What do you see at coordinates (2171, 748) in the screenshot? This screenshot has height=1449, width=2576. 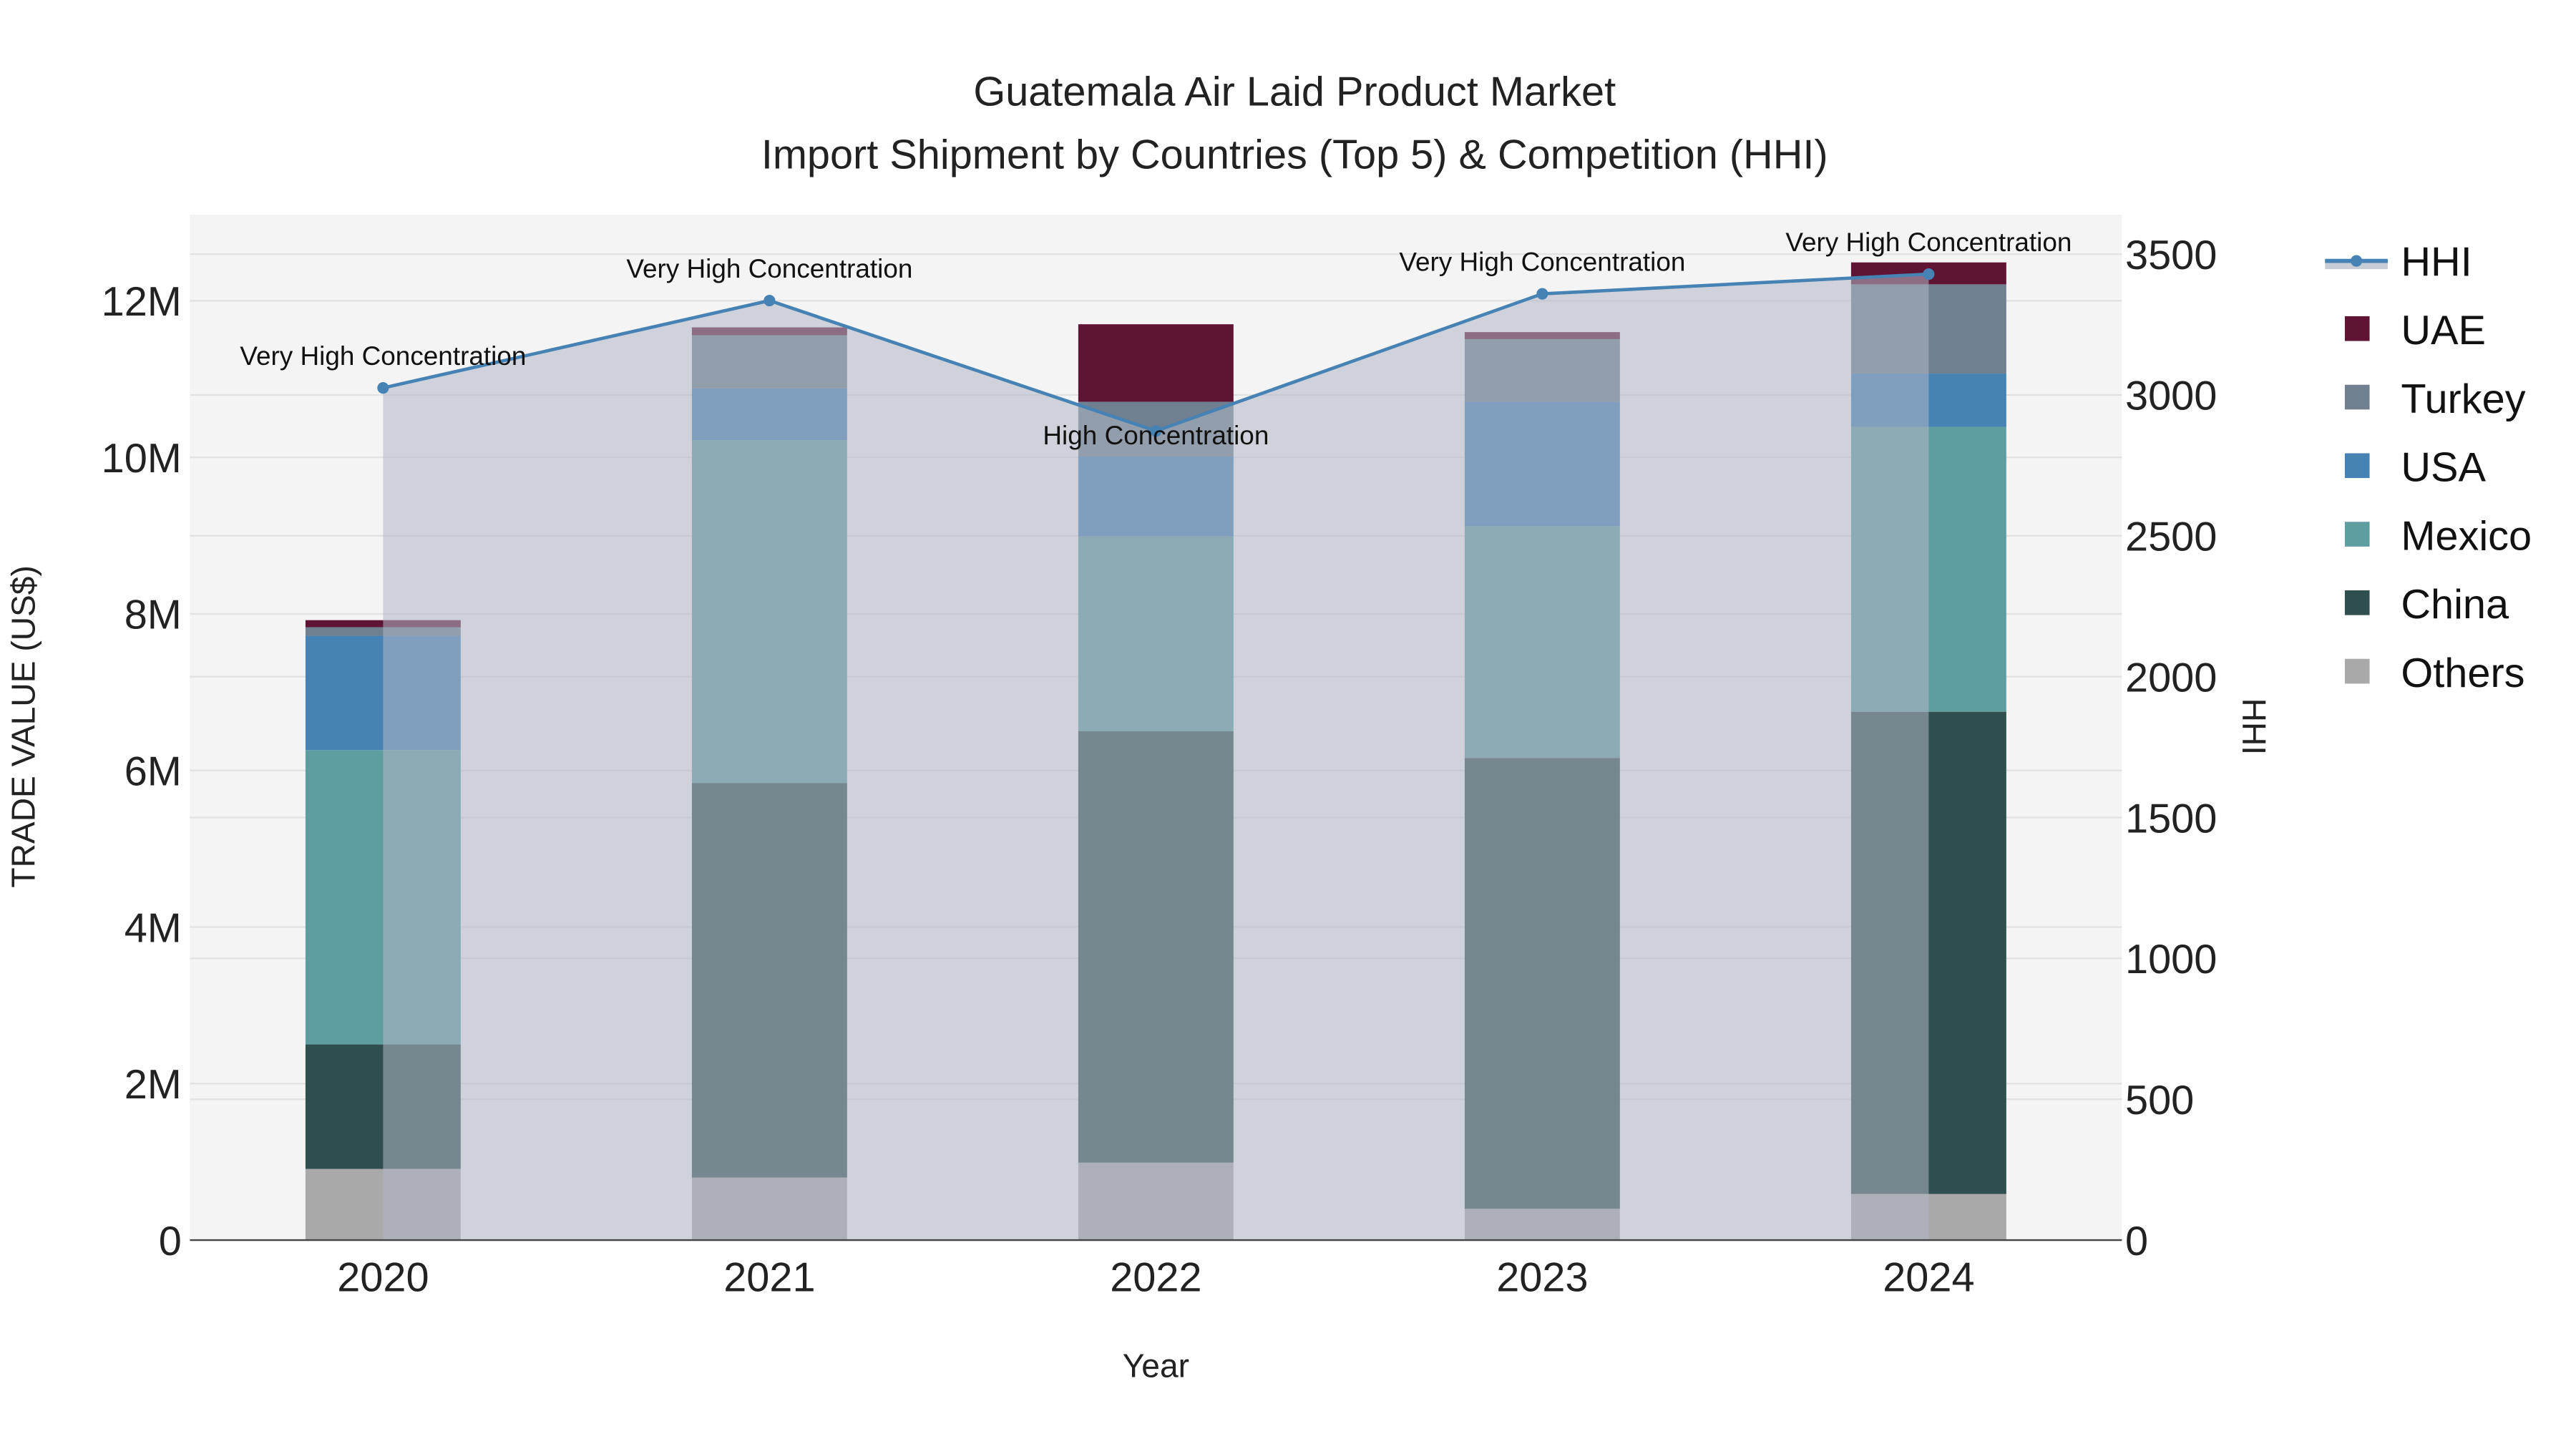 I see `y2-axis-ticks: 0 500 1000 1500 2000 2500 3000 3500` at bounding box center [2171, 748].